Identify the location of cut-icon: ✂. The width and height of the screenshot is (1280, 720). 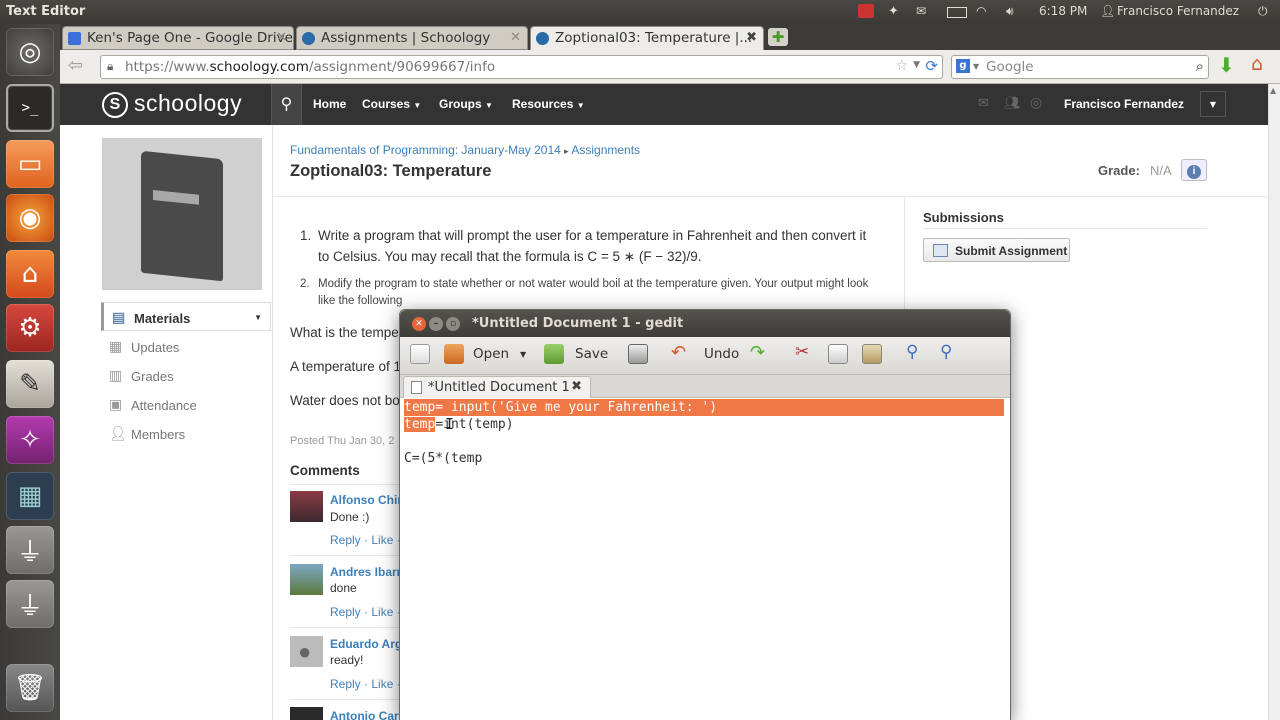
(802, 352).